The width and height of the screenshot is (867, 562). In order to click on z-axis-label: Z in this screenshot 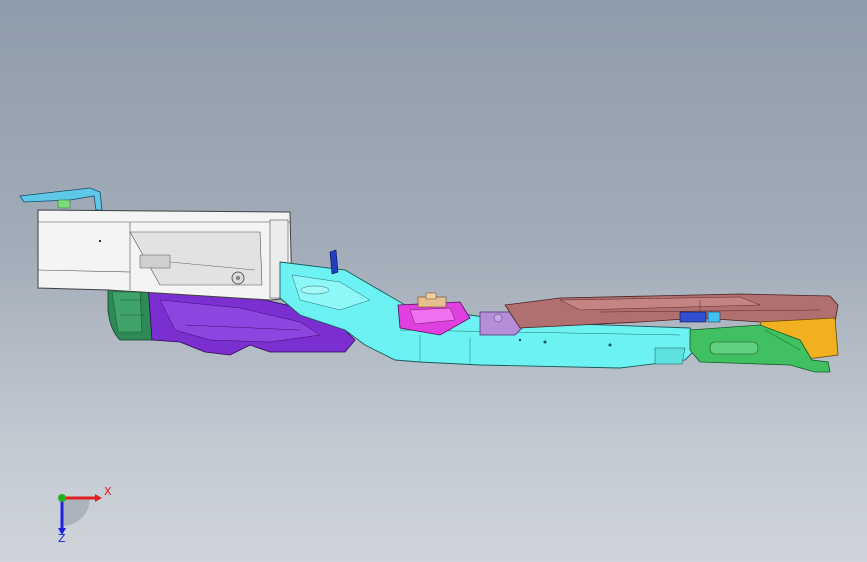, I will do `click(62, 538)`.